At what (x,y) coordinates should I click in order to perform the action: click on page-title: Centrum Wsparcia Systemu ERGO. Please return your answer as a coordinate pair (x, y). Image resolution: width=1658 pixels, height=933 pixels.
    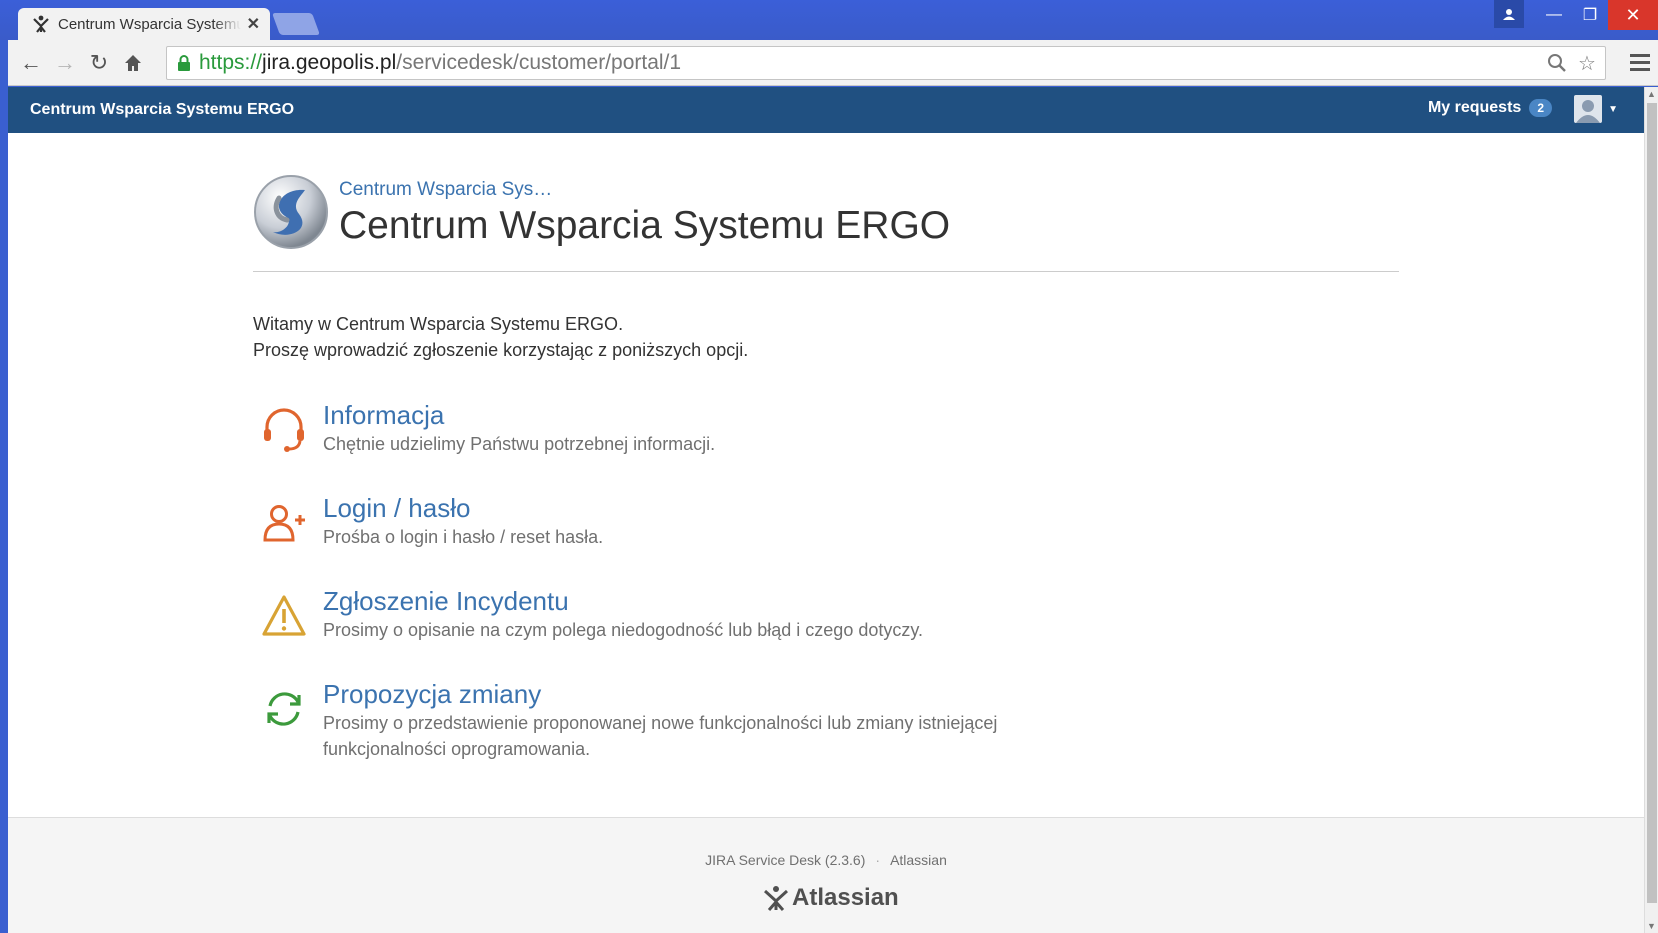
    Looking at the image, I should click on (645, 225).